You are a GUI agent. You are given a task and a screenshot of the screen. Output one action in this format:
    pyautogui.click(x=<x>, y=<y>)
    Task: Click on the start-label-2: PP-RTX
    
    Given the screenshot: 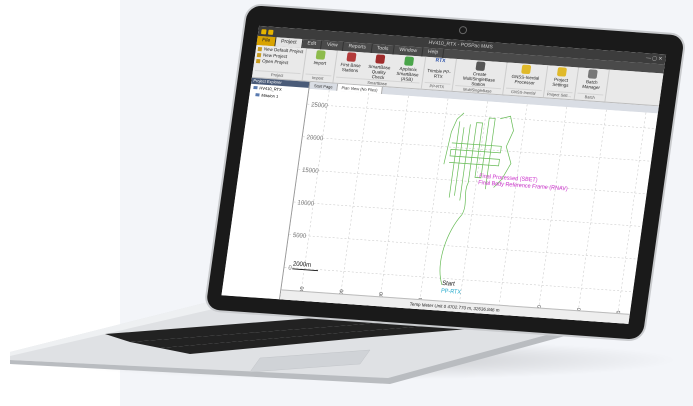 What is the action you would take?
    pyautogui.click(x=451, y=292)
    